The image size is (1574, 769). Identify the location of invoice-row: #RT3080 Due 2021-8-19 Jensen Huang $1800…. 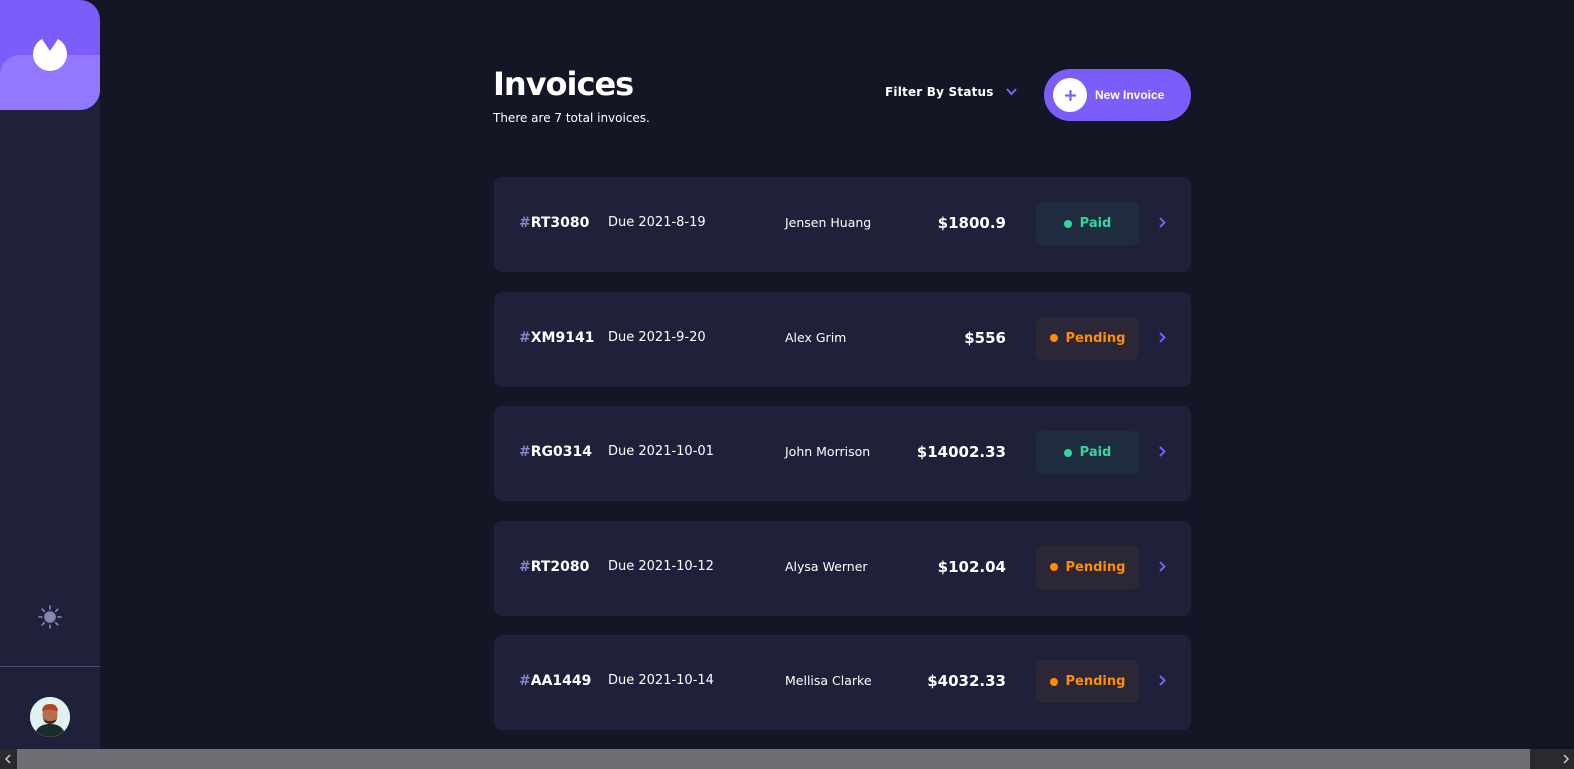
(842, 224).